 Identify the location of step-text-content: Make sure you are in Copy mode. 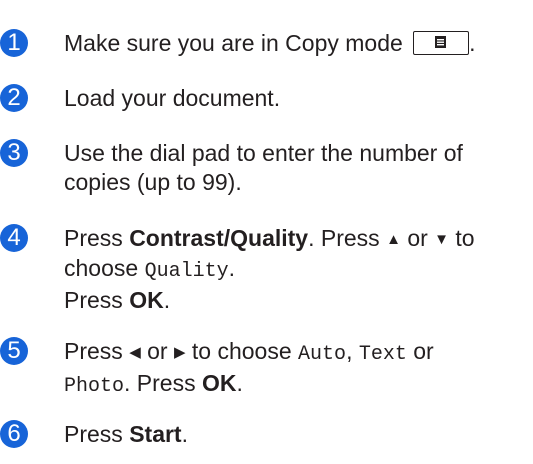
(233, 43).